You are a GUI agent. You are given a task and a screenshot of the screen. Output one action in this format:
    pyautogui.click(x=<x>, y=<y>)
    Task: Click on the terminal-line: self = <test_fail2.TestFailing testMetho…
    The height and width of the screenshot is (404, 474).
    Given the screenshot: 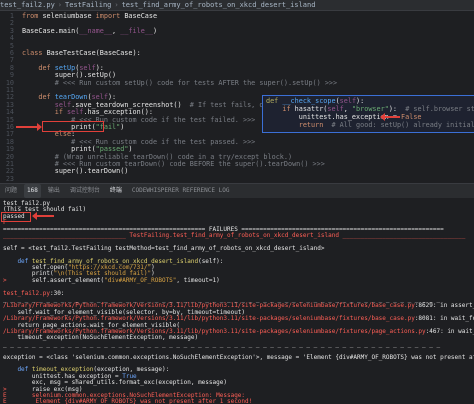 What is the action you would take?
    pyautogui.click(x=164, y=249)
    